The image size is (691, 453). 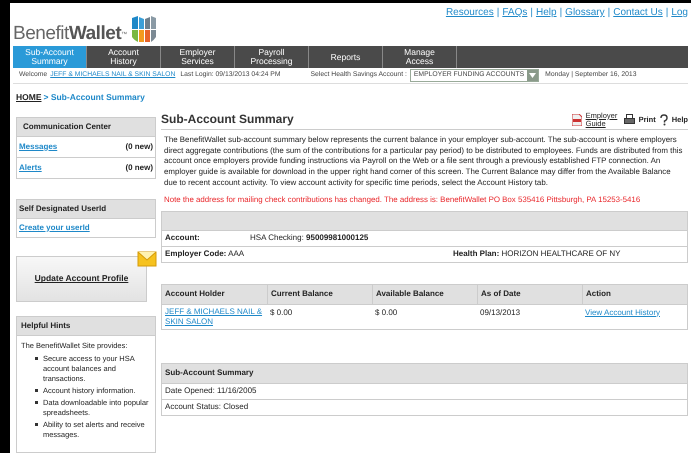 What do you see at coordinates (532, 75) in the screenshot?
I see `dropdown-arrow-icon` at bounding box center [532, 75].